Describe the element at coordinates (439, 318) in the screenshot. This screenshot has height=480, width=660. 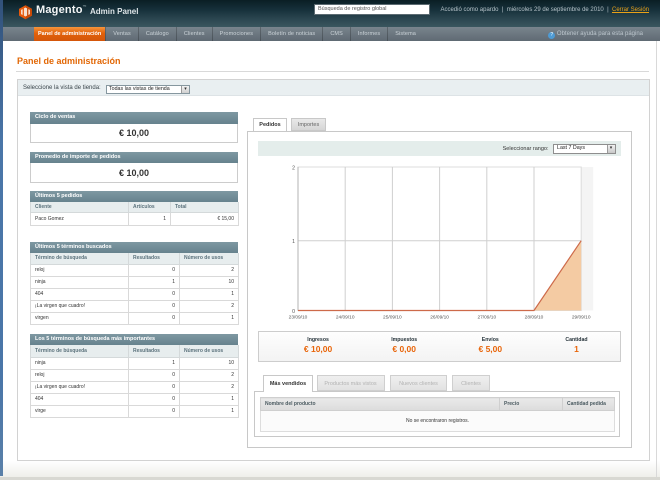
I see `svg-text: 26/09/10` at that location.